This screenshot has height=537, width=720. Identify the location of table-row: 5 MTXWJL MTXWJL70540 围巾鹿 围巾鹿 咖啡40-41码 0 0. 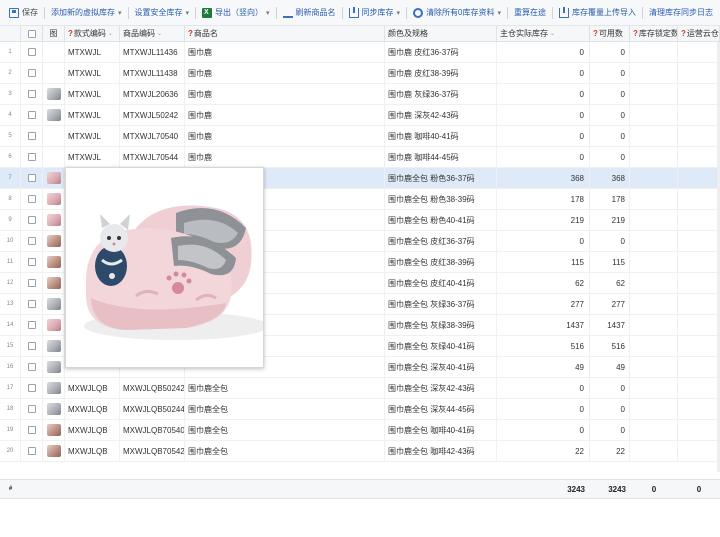
(360, 136).